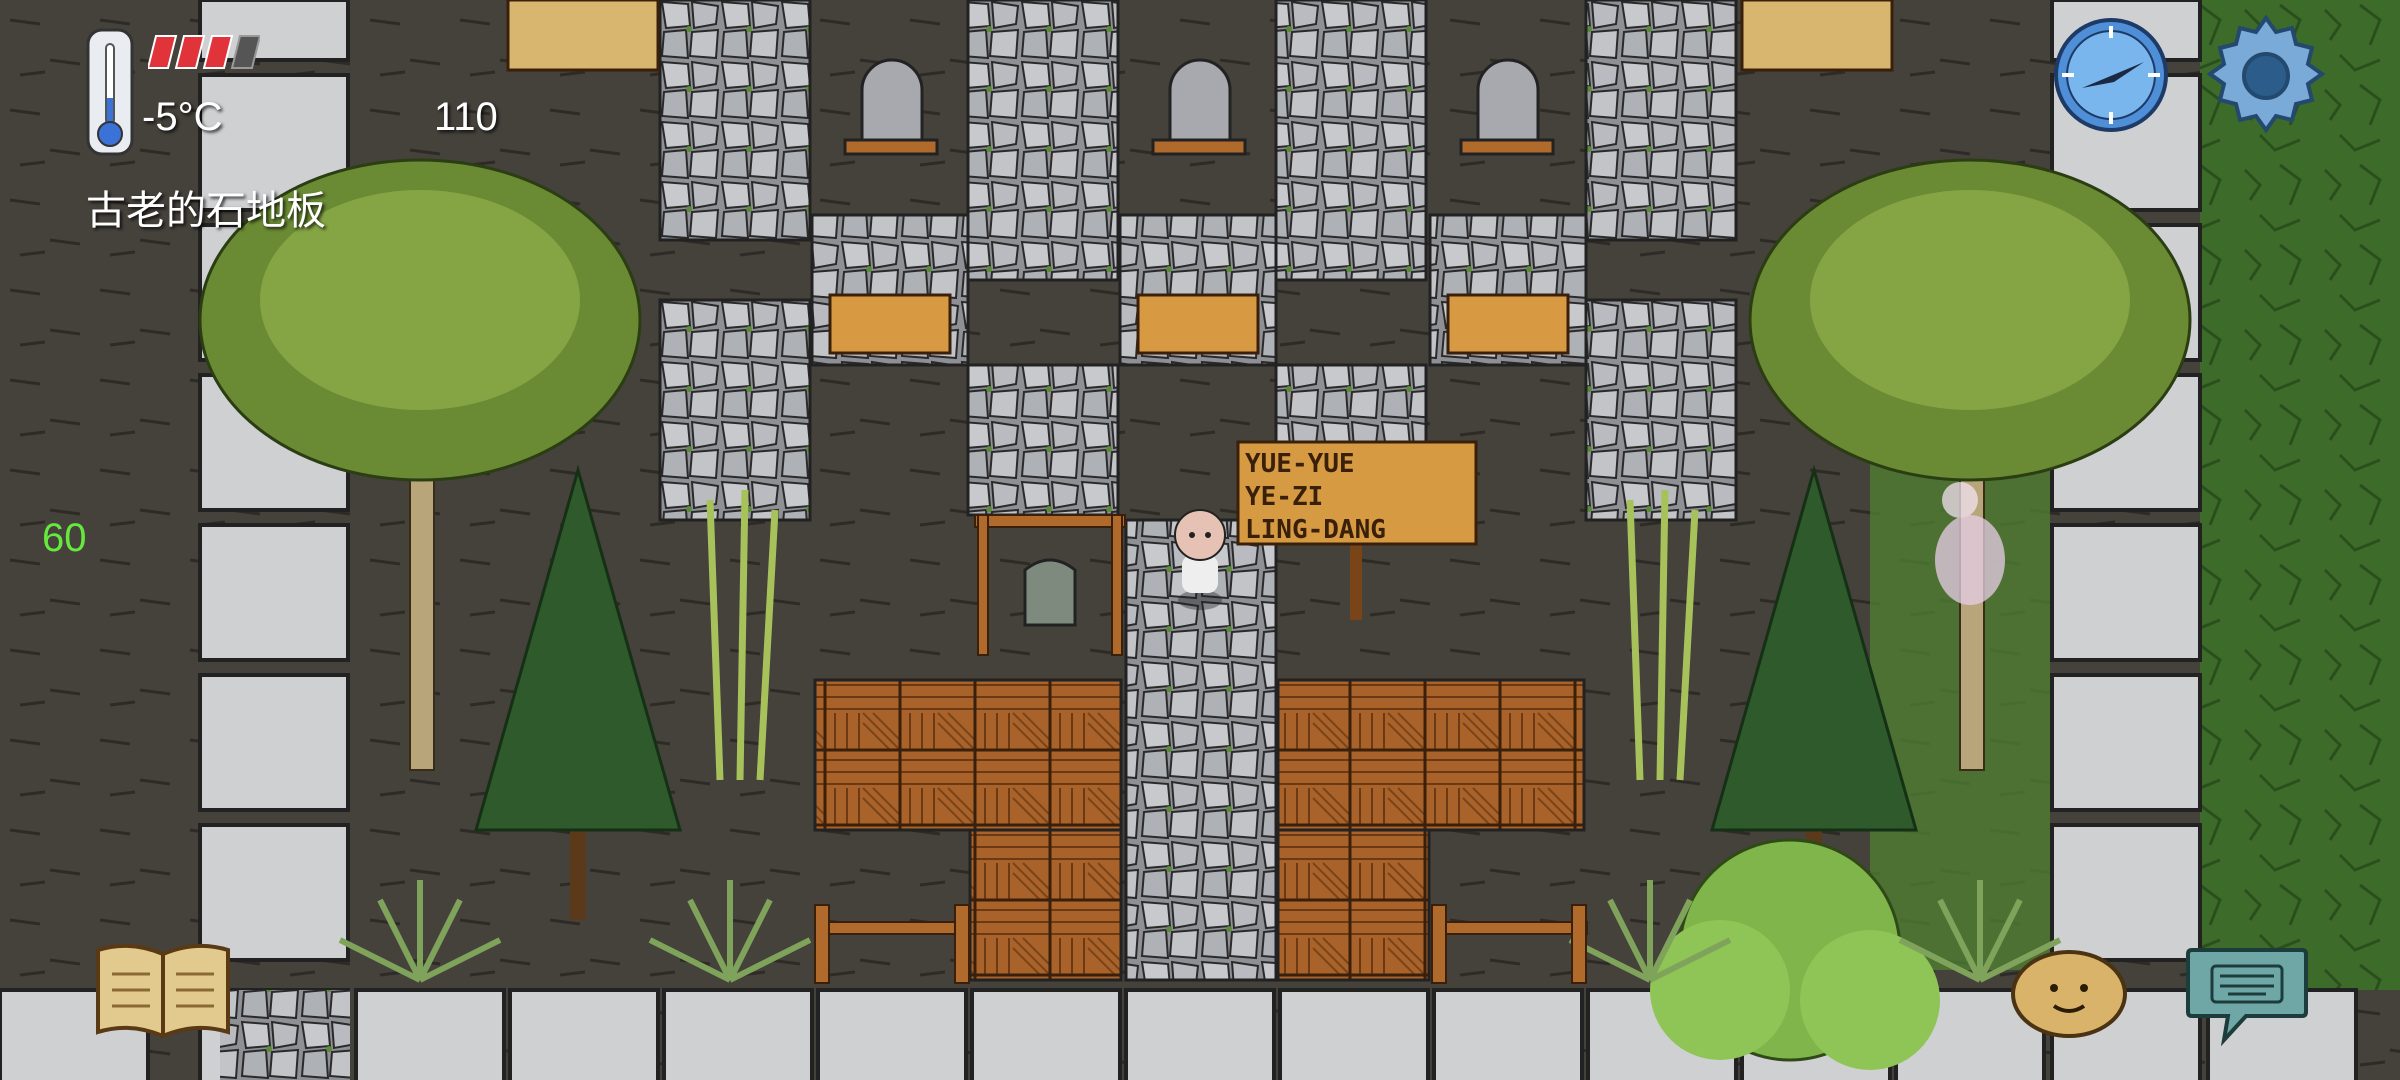 The height and width of the screenshot is (1080, 2400). I want to click on health-bar, so click(204, 52).